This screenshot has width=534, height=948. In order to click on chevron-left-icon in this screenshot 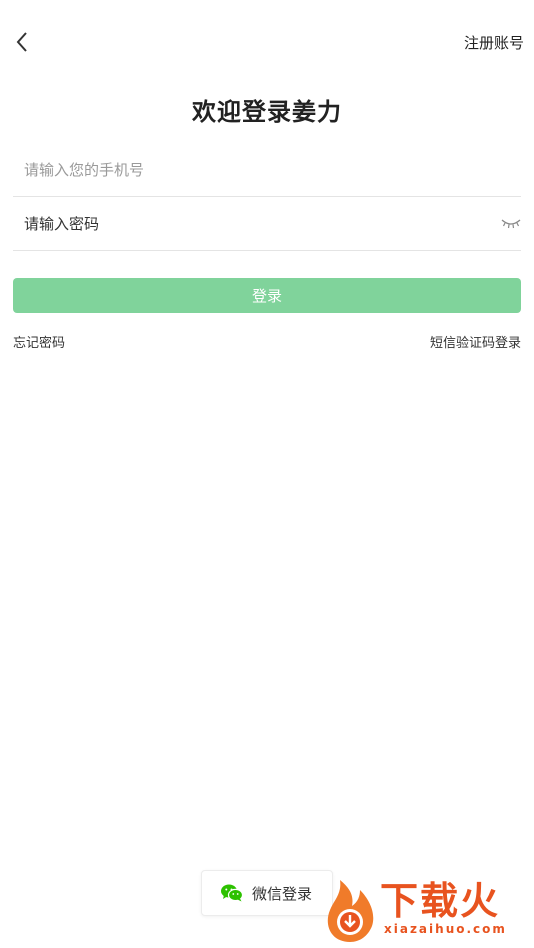, I will do `click(21, 42)`.